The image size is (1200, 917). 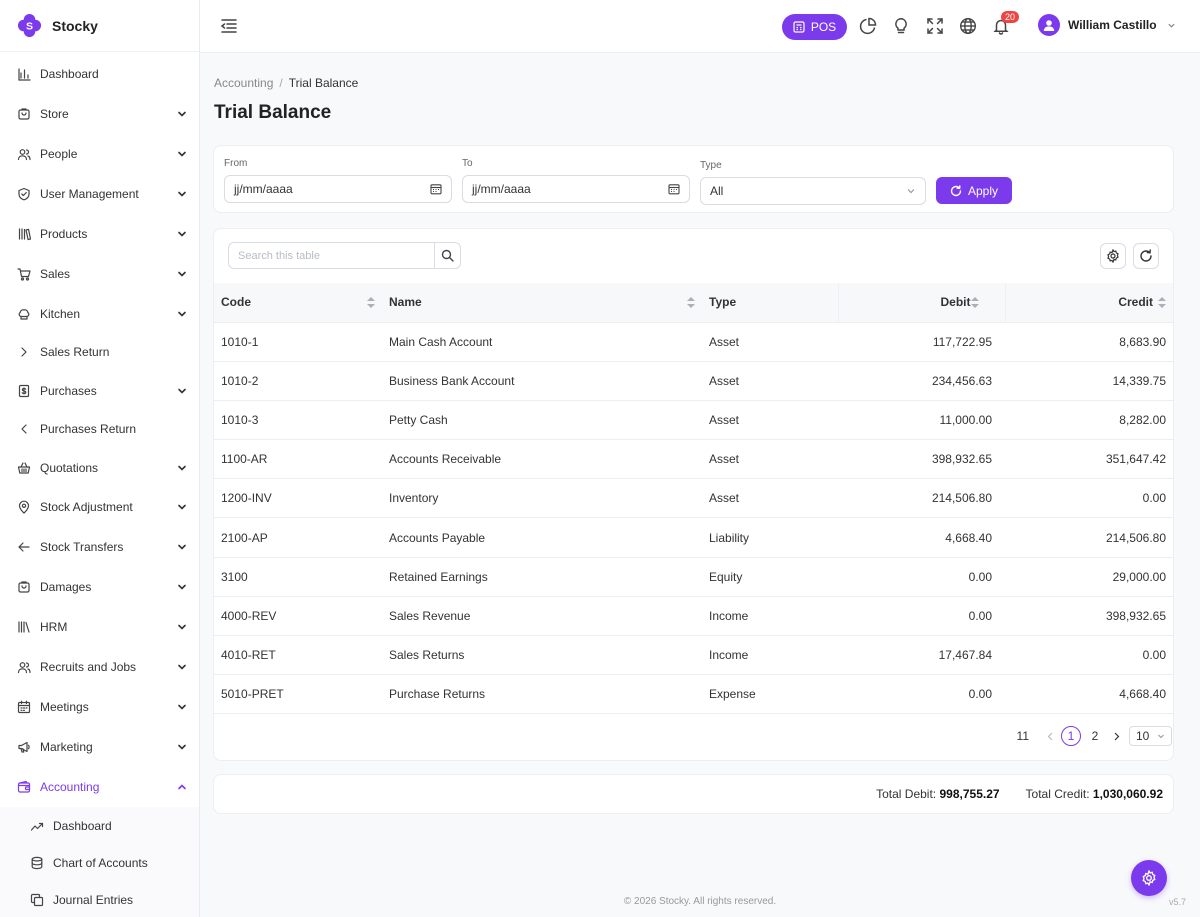 I want to click on next-page-button, so click(x=1116, y=736).